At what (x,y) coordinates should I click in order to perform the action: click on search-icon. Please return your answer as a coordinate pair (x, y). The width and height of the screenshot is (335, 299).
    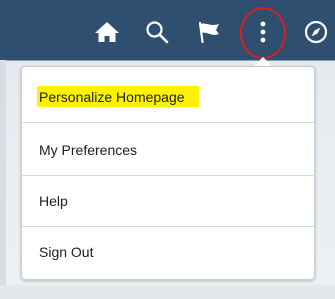
    Looking at the image, I should click on (157, 32).